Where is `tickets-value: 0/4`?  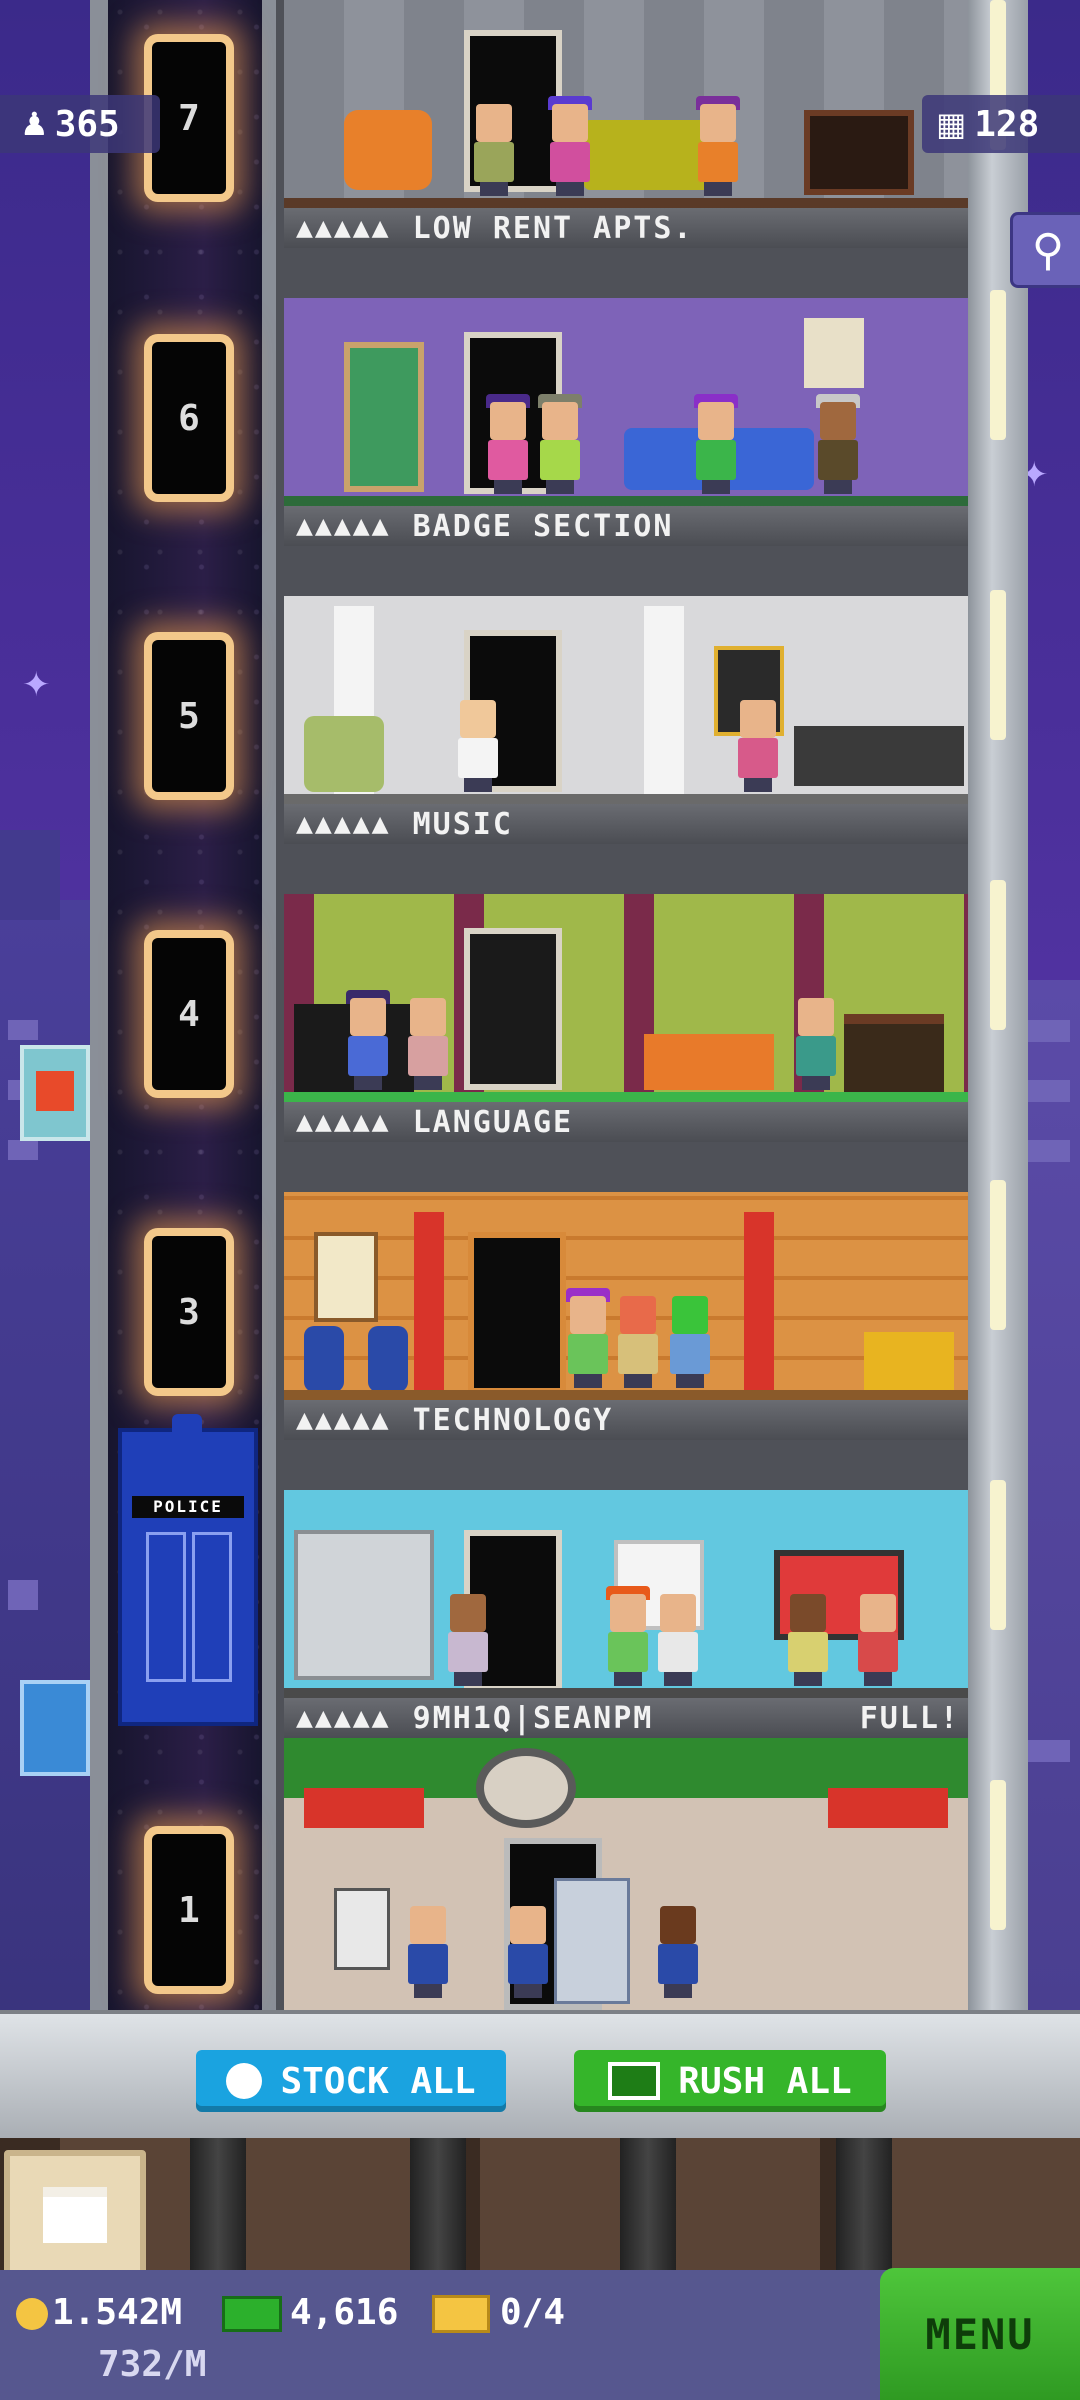
tickets-value: 0/4 is located at coordinates (533, 2312).